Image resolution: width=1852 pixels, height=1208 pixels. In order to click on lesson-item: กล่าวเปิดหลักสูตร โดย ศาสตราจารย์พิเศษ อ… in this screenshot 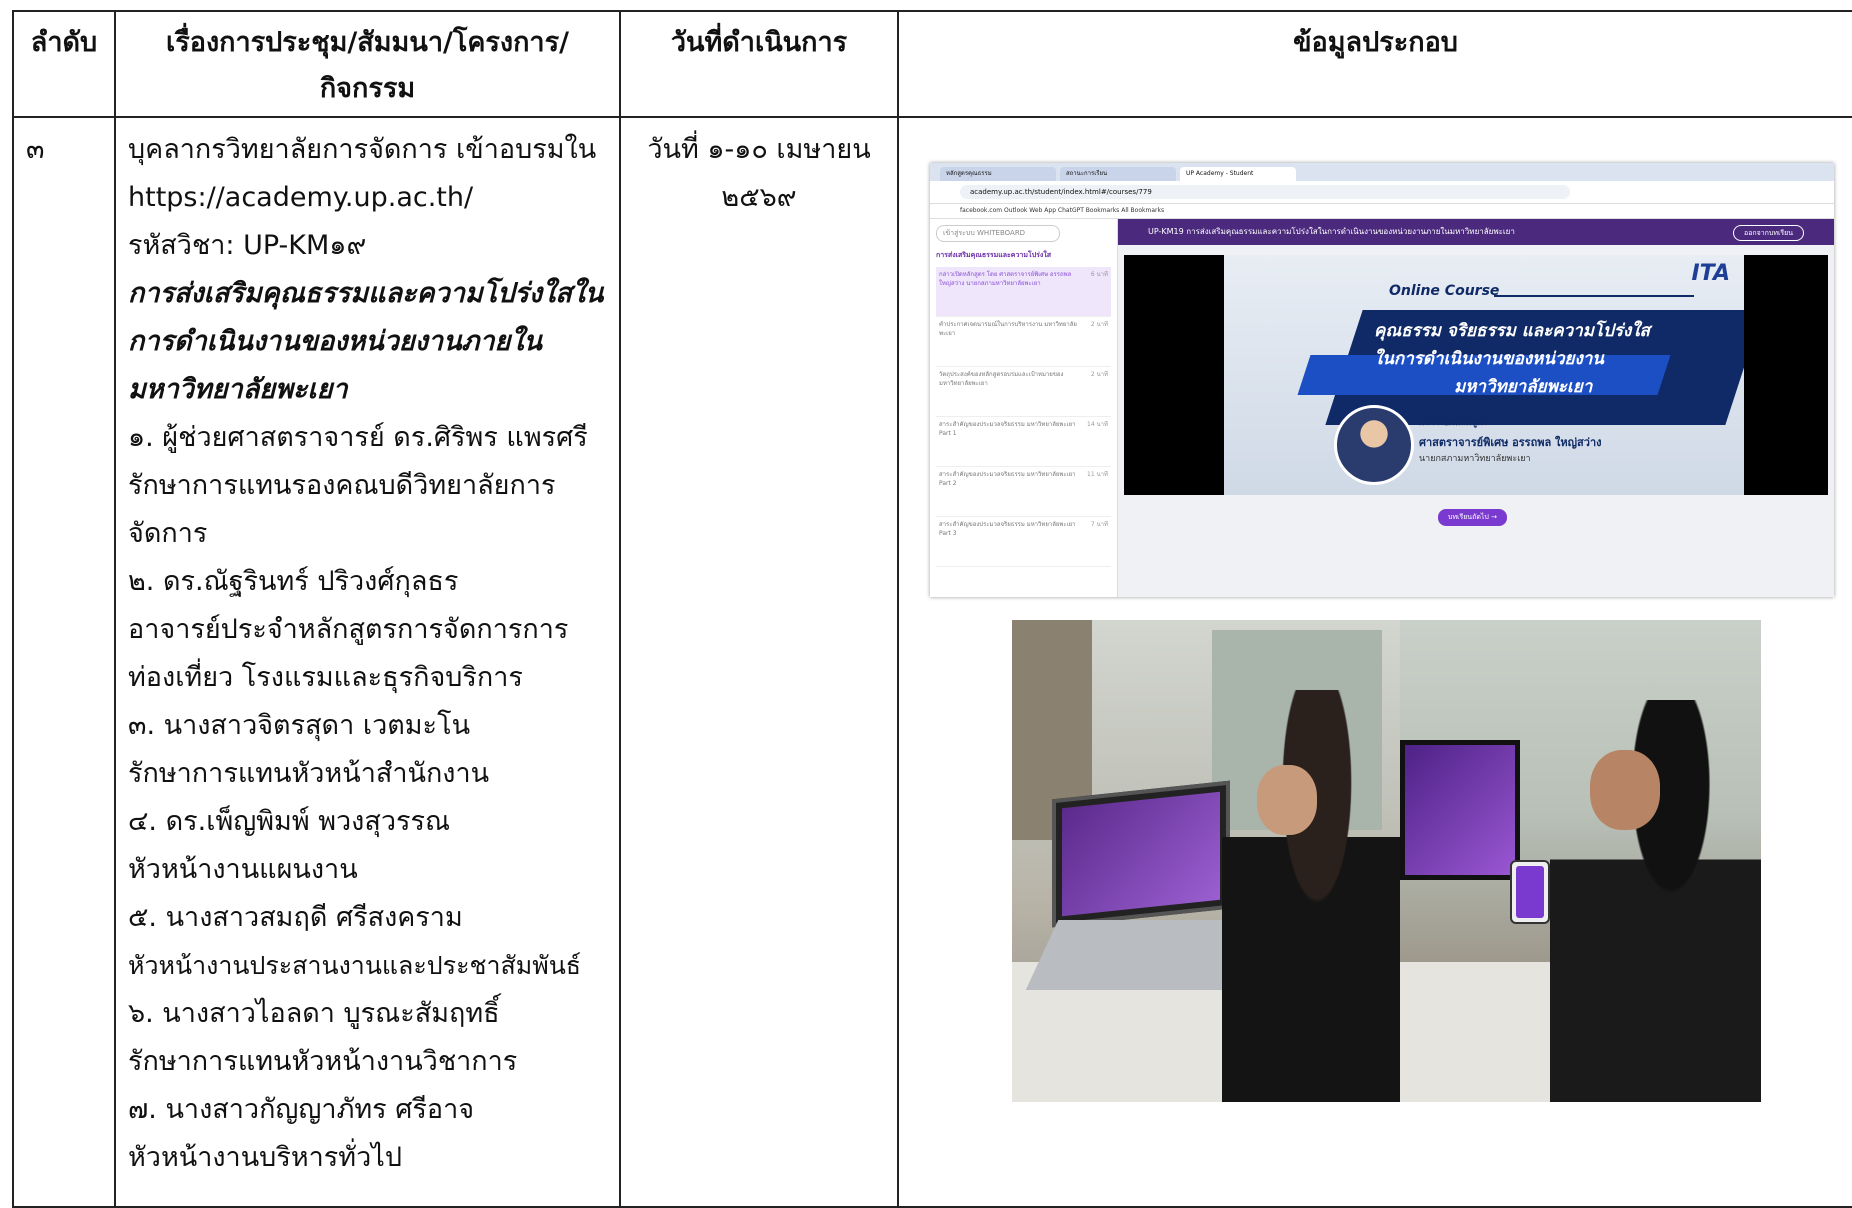, I will do `click(1023, 292)`.